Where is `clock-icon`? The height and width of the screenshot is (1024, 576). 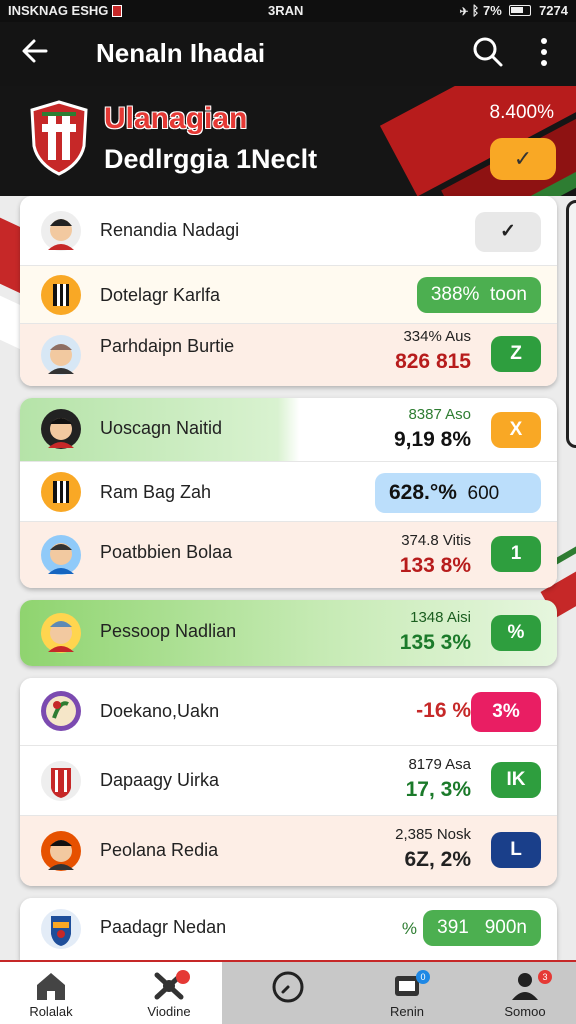 clock-icon is located at coordinates (288, 987).